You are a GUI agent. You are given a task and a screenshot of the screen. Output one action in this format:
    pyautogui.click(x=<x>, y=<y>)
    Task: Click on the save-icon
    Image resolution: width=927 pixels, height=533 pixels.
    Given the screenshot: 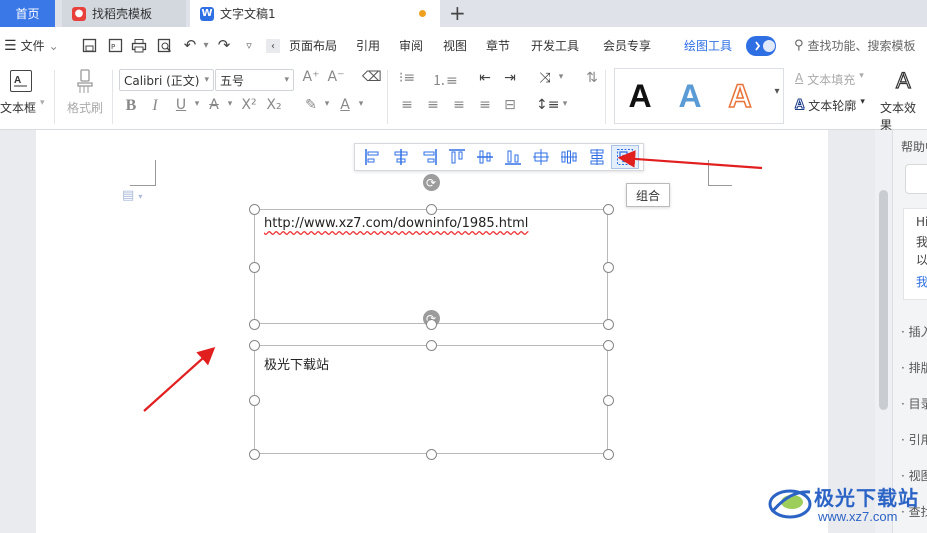 What is the action you would take?
    pyautogui.click(x=89, y=45)
    